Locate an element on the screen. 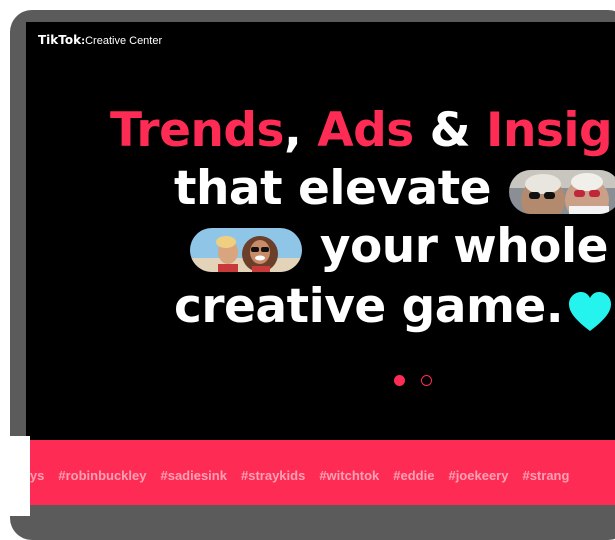 Image resolution: width=615 pixels, height=540 pixels. hashtag-item: #strang is located at coordinates (545, 475).